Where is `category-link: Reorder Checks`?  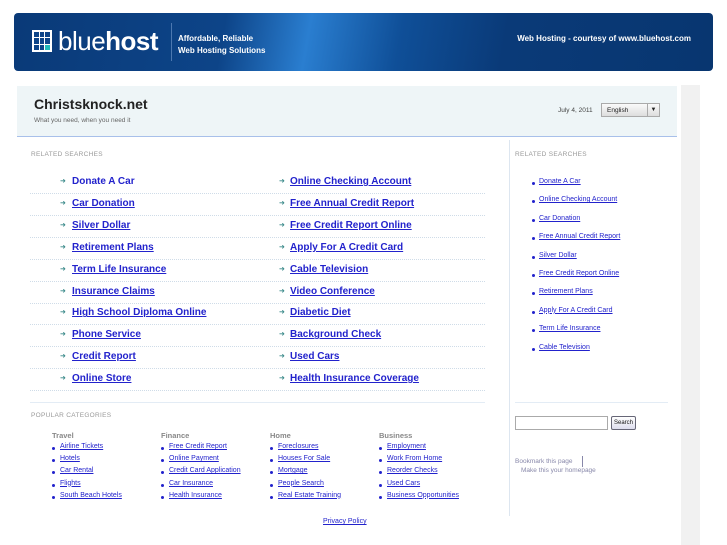
category-link: Reorder Checks is located at coordinates (412, 470).